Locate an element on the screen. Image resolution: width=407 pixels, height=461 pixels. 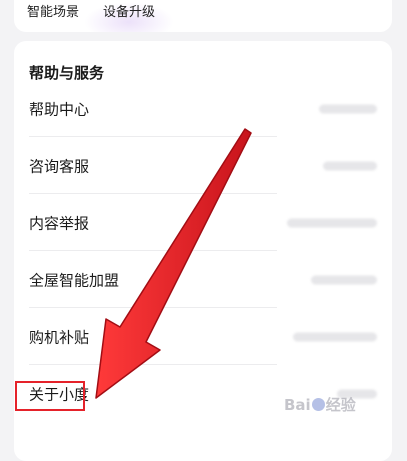
section-title: 帮助与服务 is located at coordinates (67, 73).